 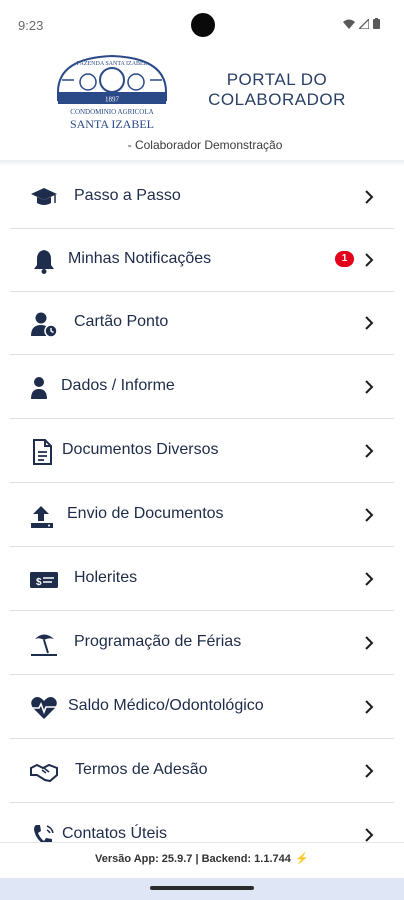 I want to click on status-icons, so click(x=361, y=23).